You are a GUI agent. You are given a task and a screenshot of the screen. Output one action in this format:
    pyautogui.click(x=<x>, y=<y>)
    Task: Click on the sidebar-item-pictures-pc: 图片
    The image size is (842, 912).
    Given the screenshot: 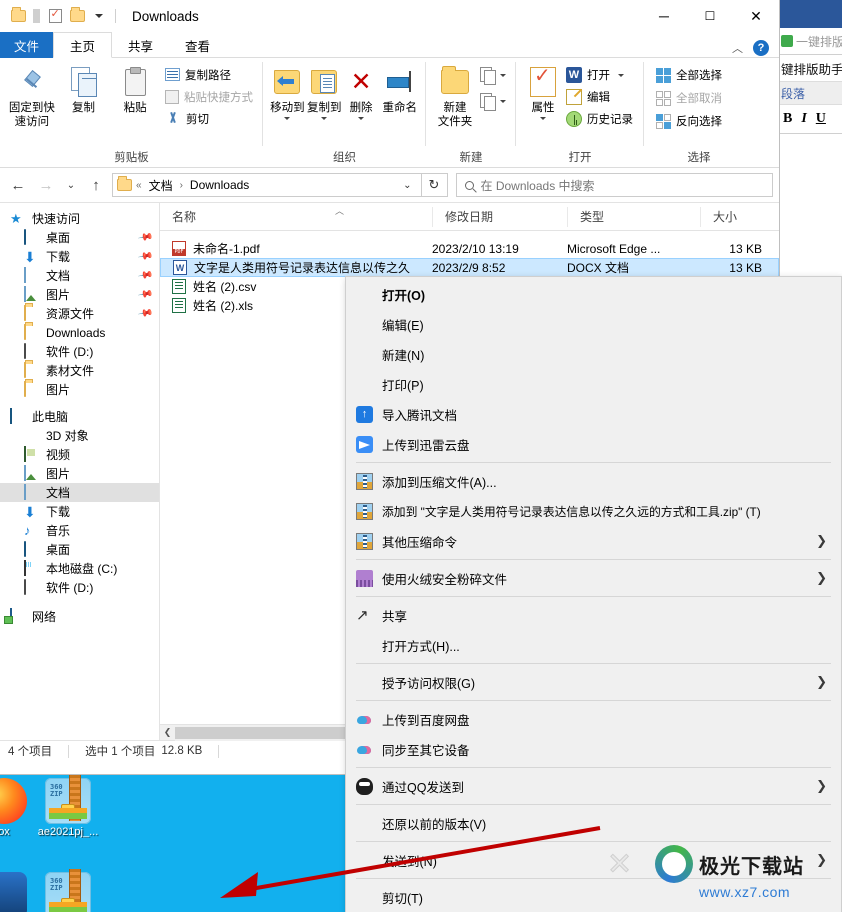 What is the action you would take?
    pyautogui.click(x=79, y=473)
    